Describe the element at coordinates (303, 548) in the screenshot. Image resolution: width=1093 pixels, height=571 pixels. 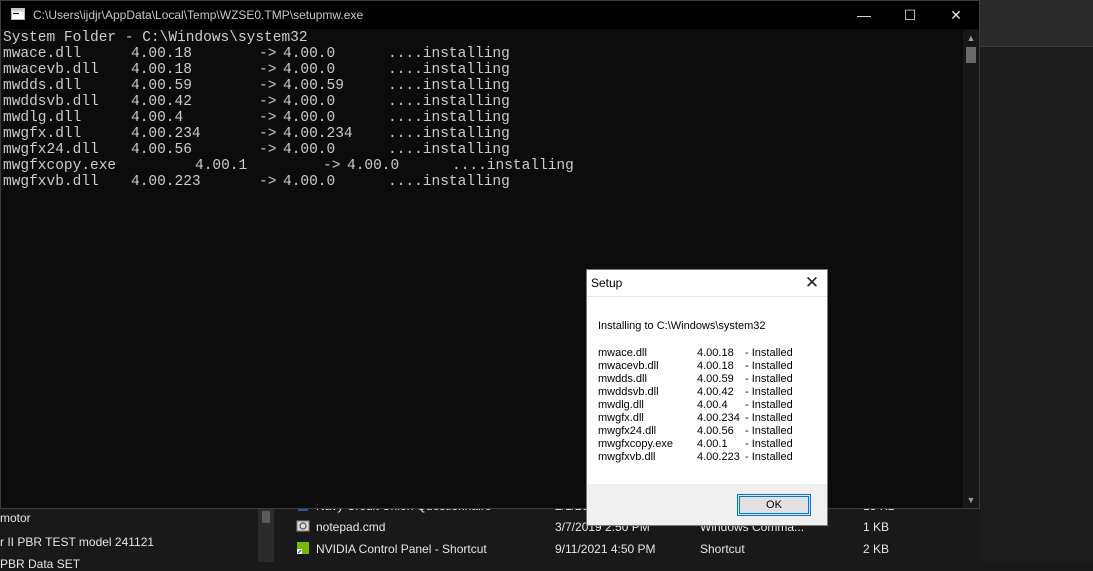
I see `nvidia-shortcut-icon` at that location.